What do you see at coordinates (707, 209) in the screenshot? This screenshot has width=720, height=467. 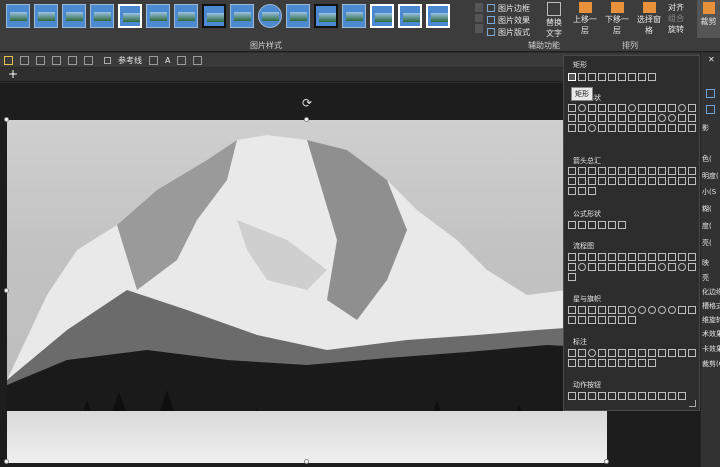 I see `pane-item: 糊(` at bounding box center [707, 209].